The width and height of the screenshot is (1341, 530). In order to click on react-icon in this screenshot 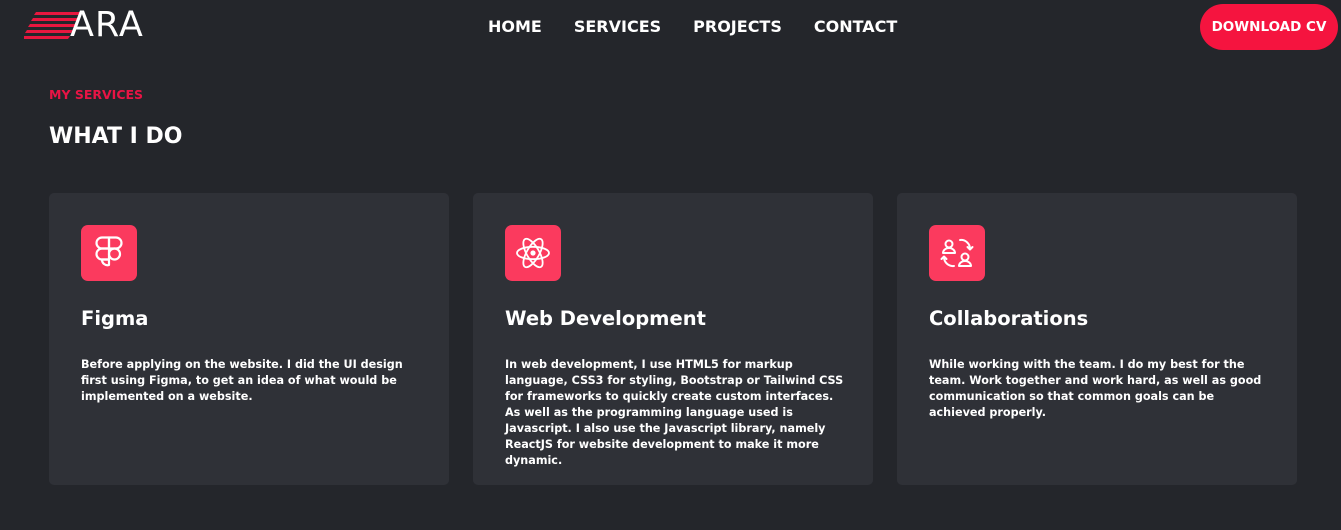, I will do `click(533, 253)`.